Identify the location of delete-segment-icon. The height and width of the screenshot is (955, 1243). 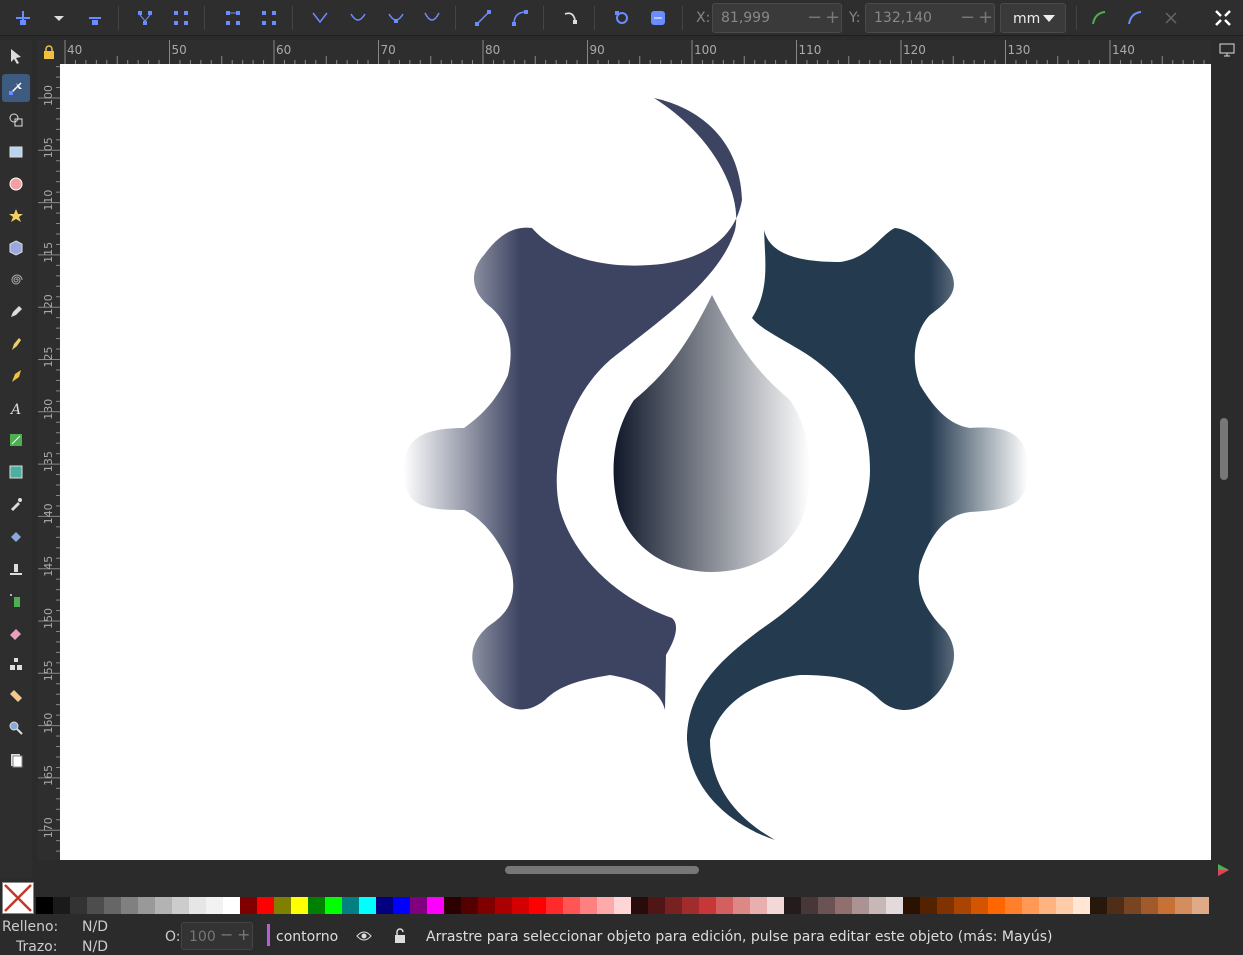
(269, 18).